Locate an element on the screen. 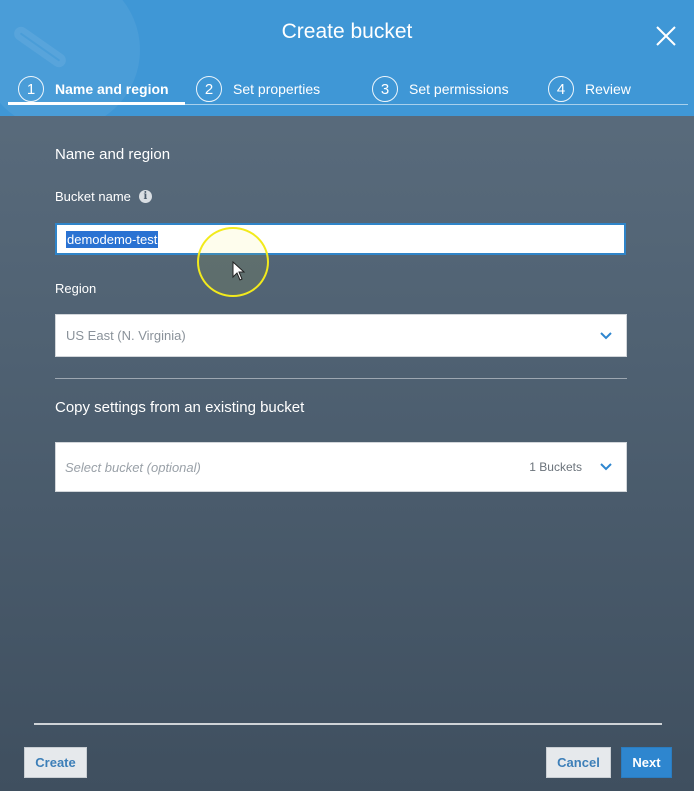 This screenshot has width=694, height=791. step-set-properties: 2 Set properties is located at coordinates (258, 89).